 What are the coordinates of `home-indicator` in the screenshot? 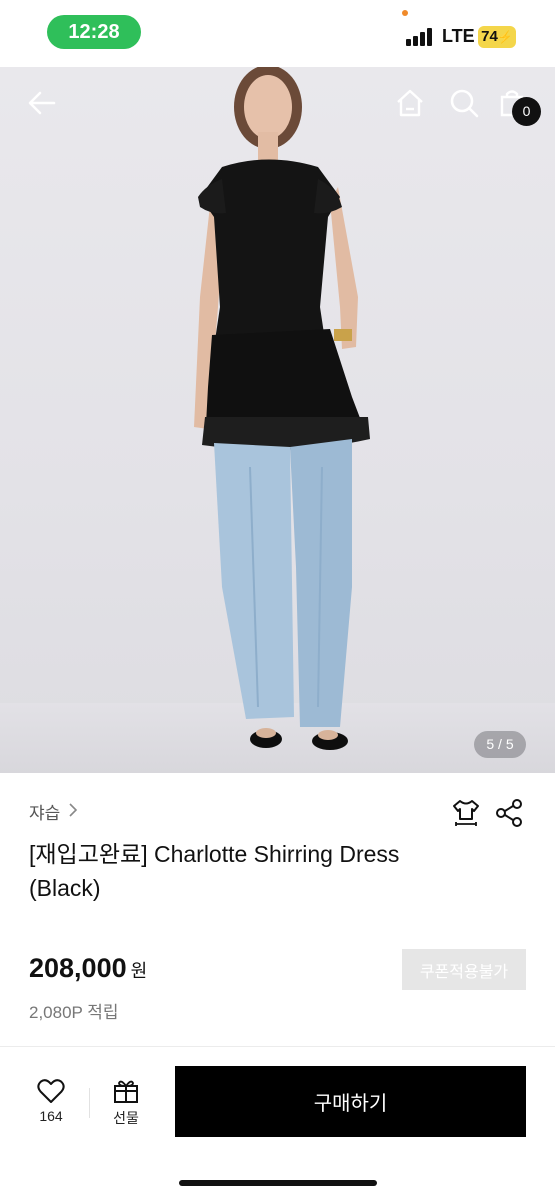 It's located at (278, 1183).